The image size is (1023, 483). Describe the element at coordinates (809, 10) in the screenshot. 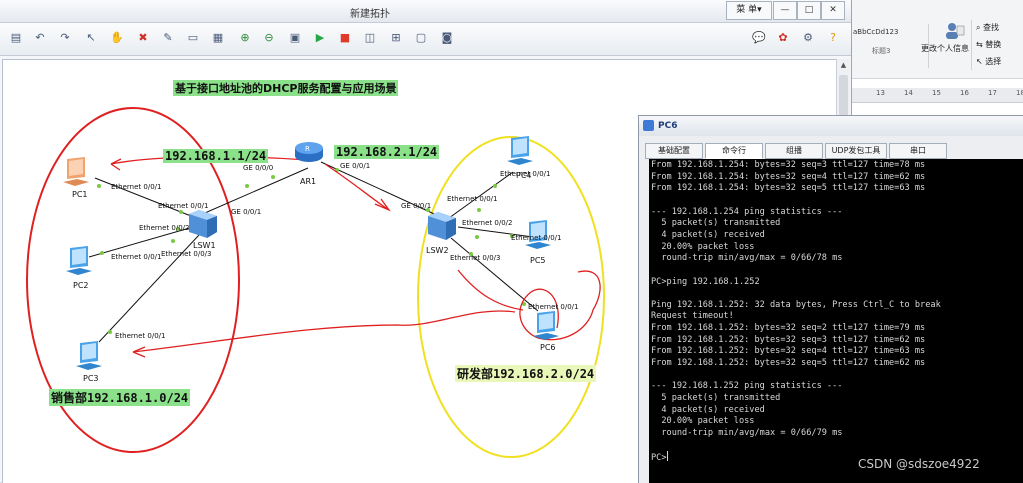

I see `restore-button: □` at that location.